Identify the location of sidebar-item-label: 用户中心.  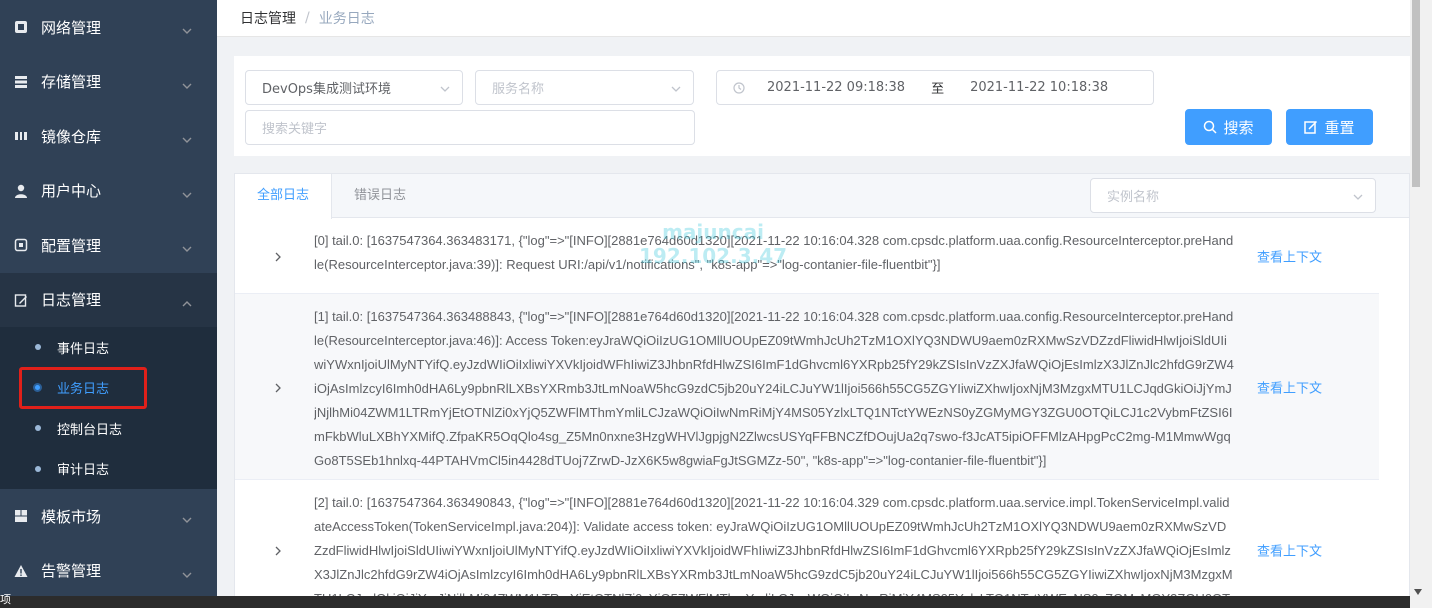
(71, 191).